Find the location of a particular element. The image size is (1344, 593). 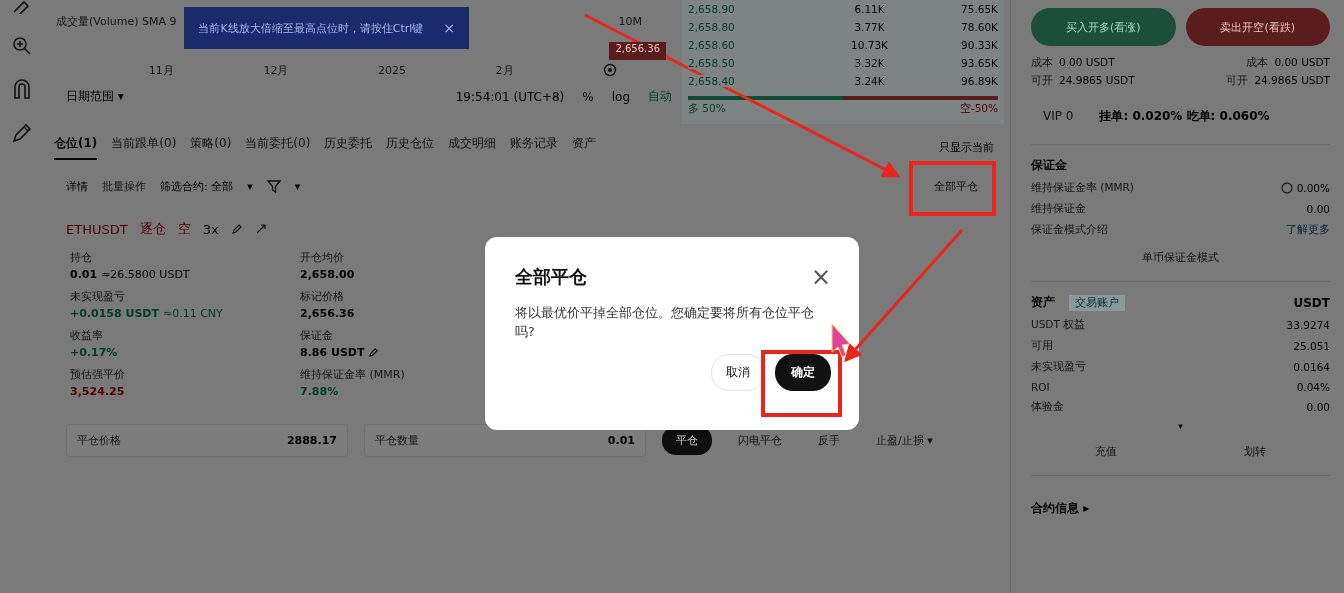

asset-label: 未实现盈亏 is located at coordinates (1058, 367).